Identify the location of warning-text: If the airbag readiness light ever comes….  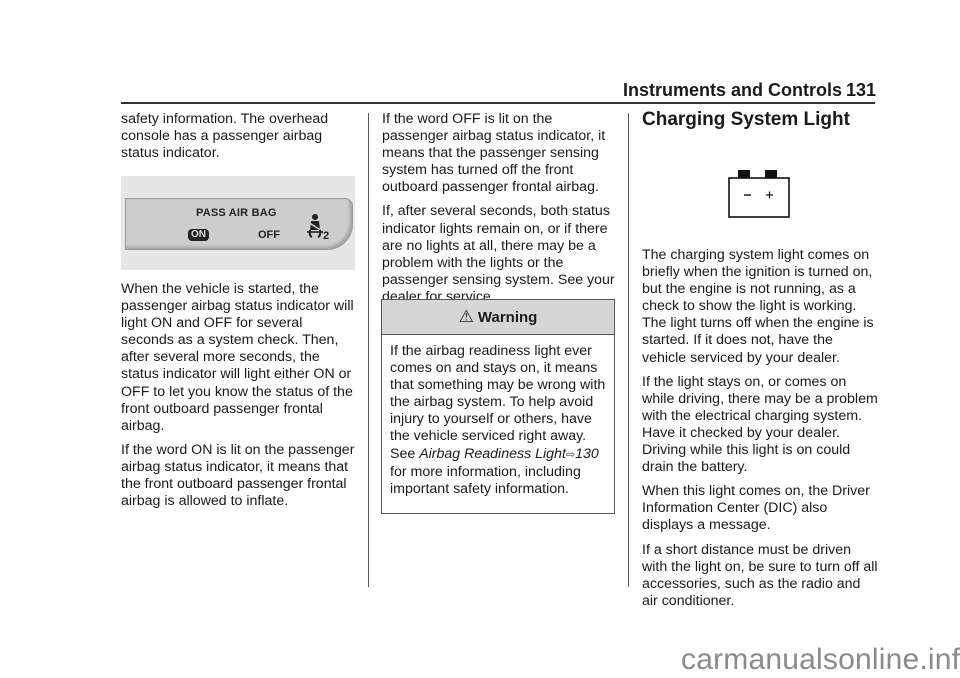
(498, 402).